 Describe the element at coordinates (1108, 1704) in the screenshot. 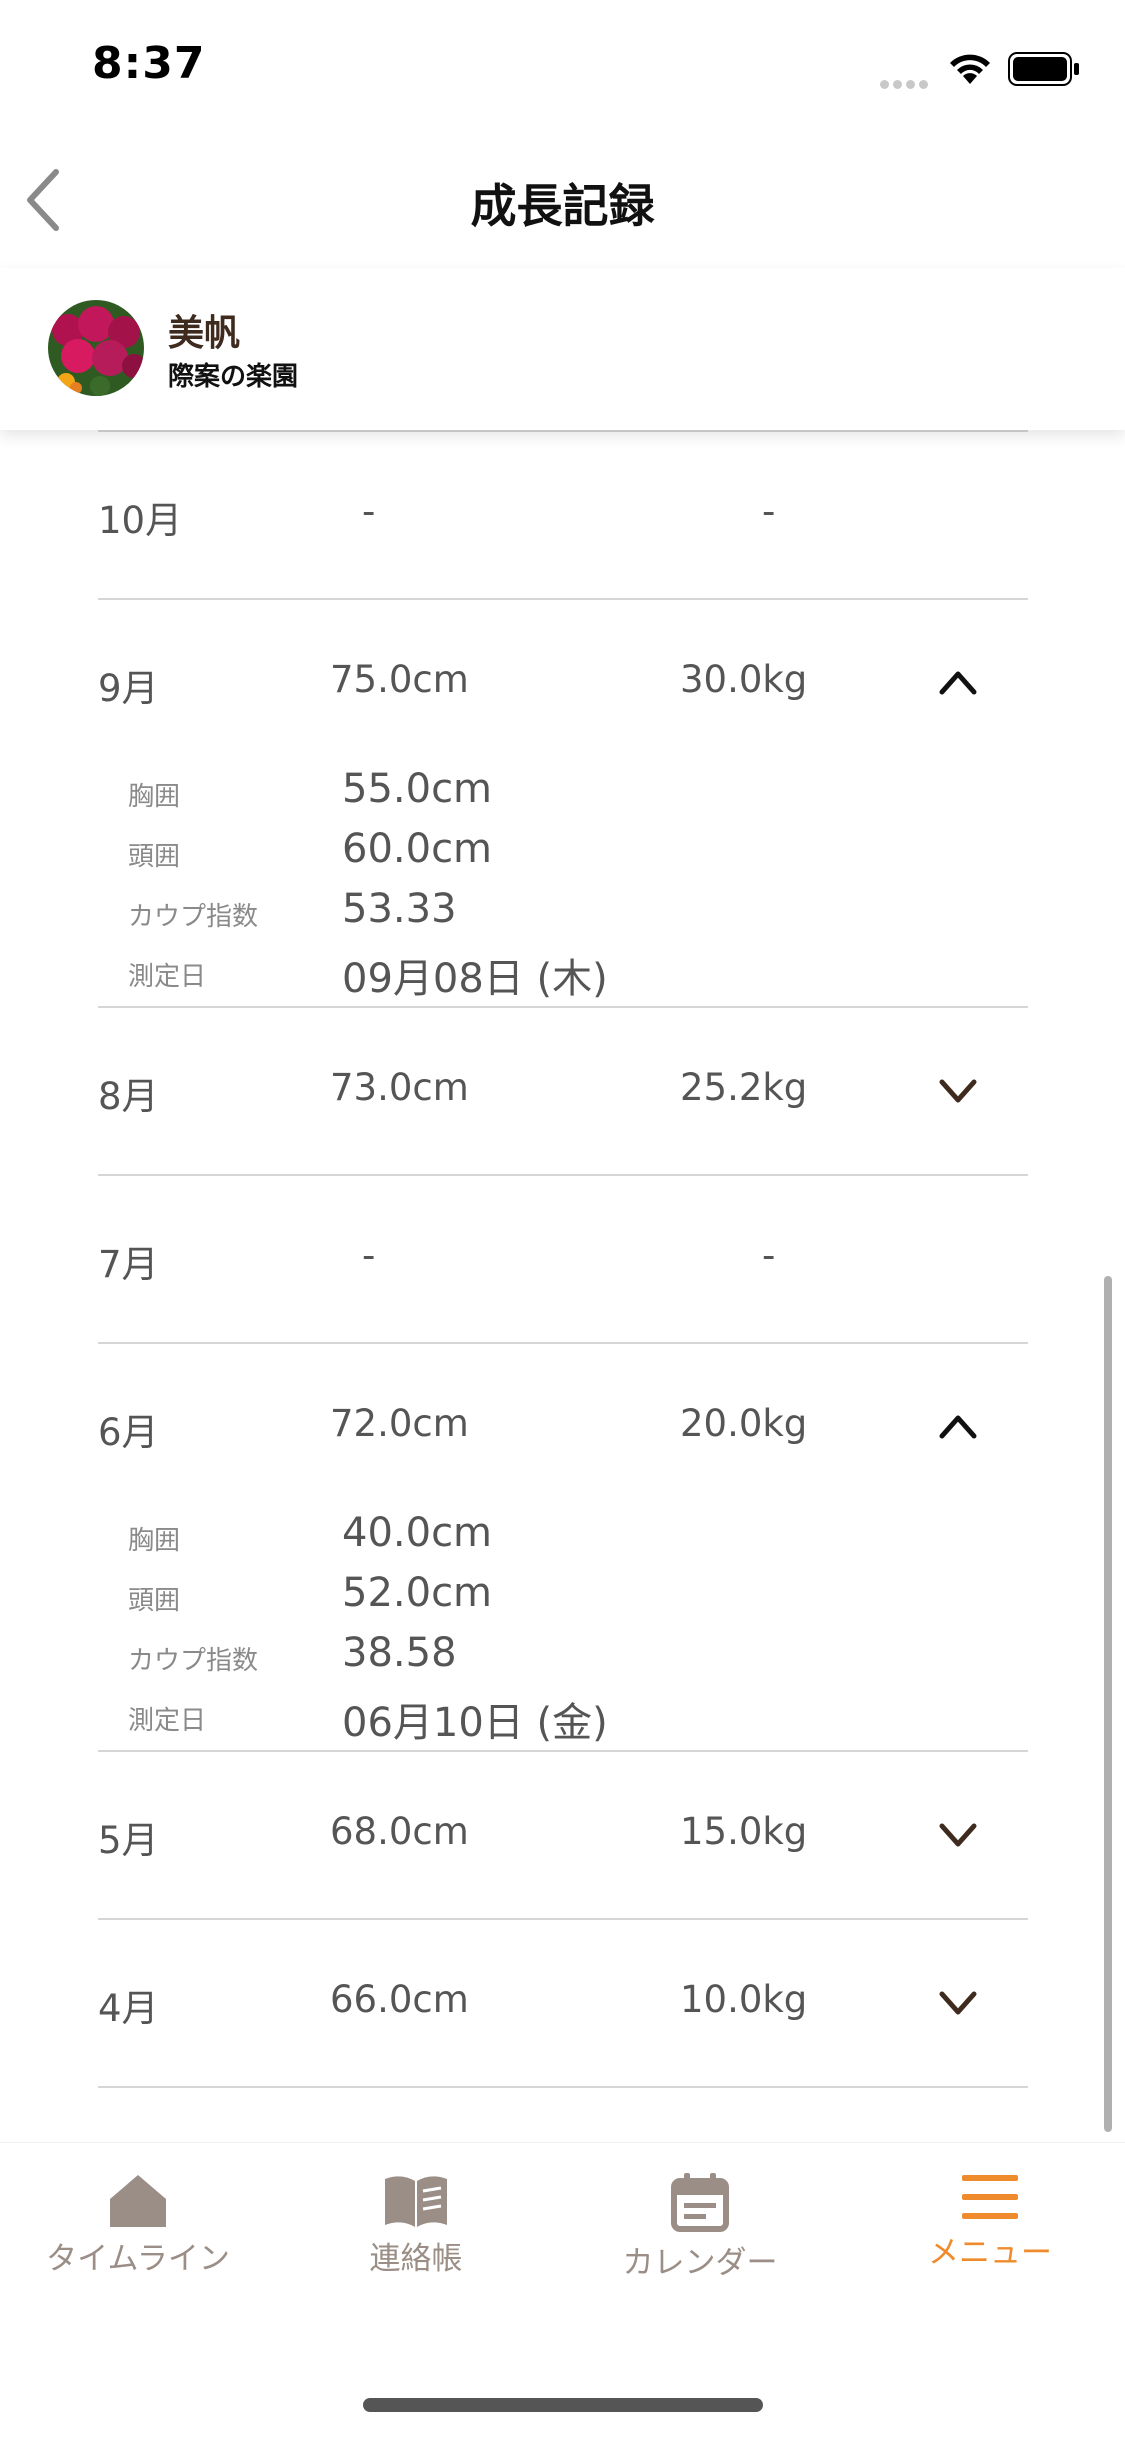

I see `scrollbar` at that location.